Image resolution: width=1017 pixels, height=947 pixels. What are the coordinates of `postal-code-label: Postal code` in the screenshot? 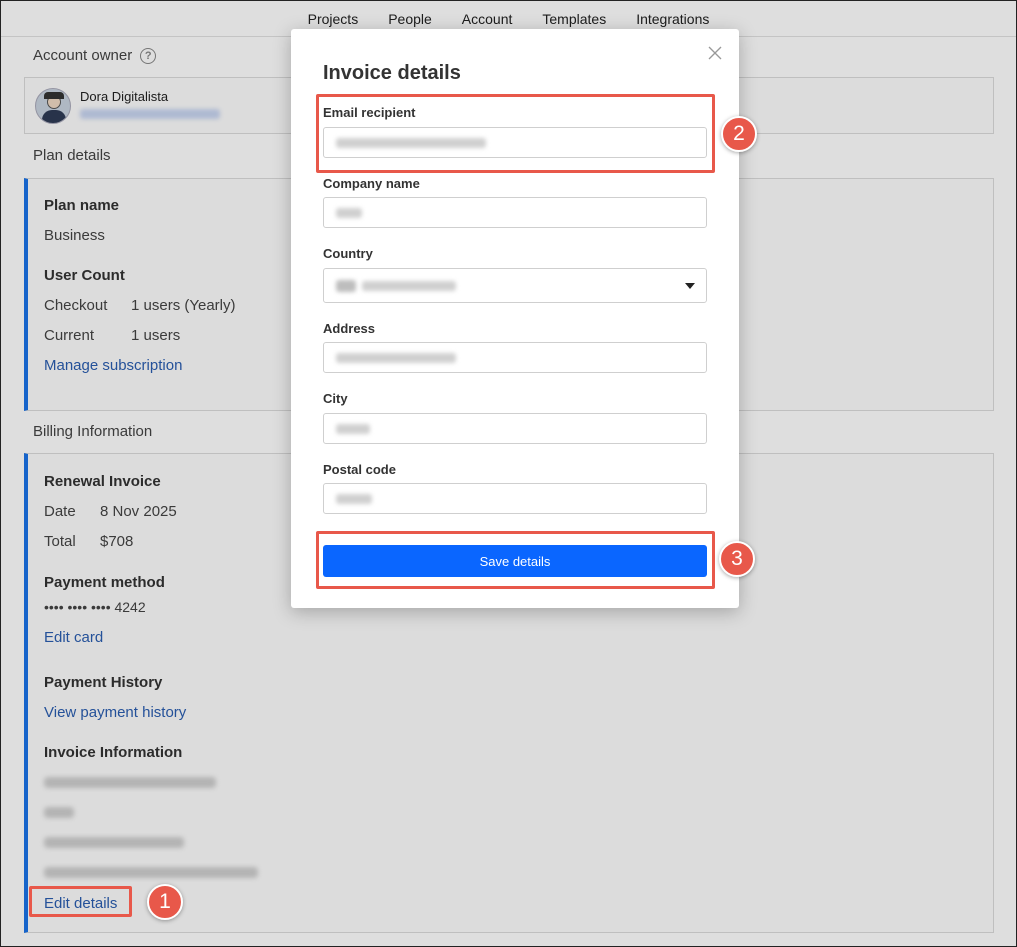 It's located at (359, 469).